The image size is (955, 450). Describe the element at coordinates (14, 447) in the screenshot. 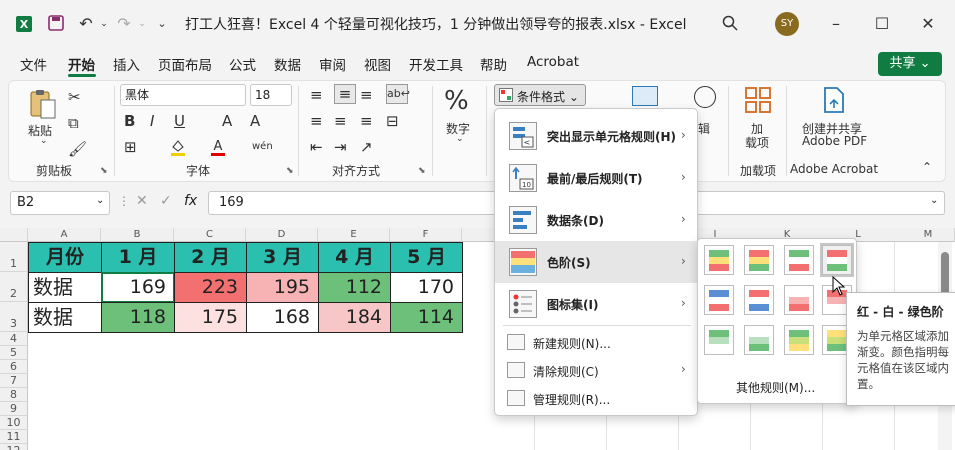

I see `row-header: 12` at that location.